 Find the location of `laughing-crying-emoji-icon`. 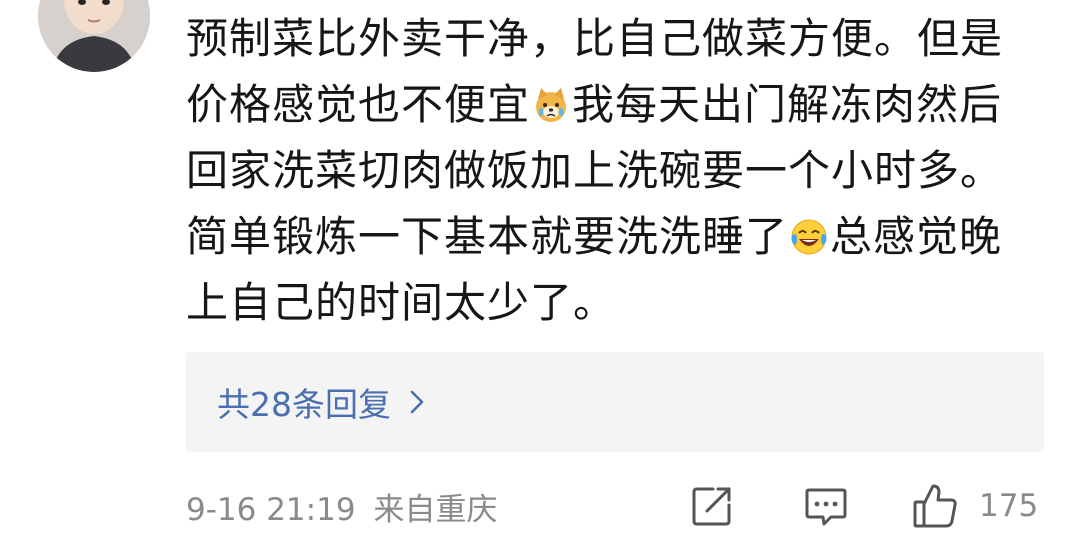

laughing-crying-emoji-icon is located at coordinates (809, 232).